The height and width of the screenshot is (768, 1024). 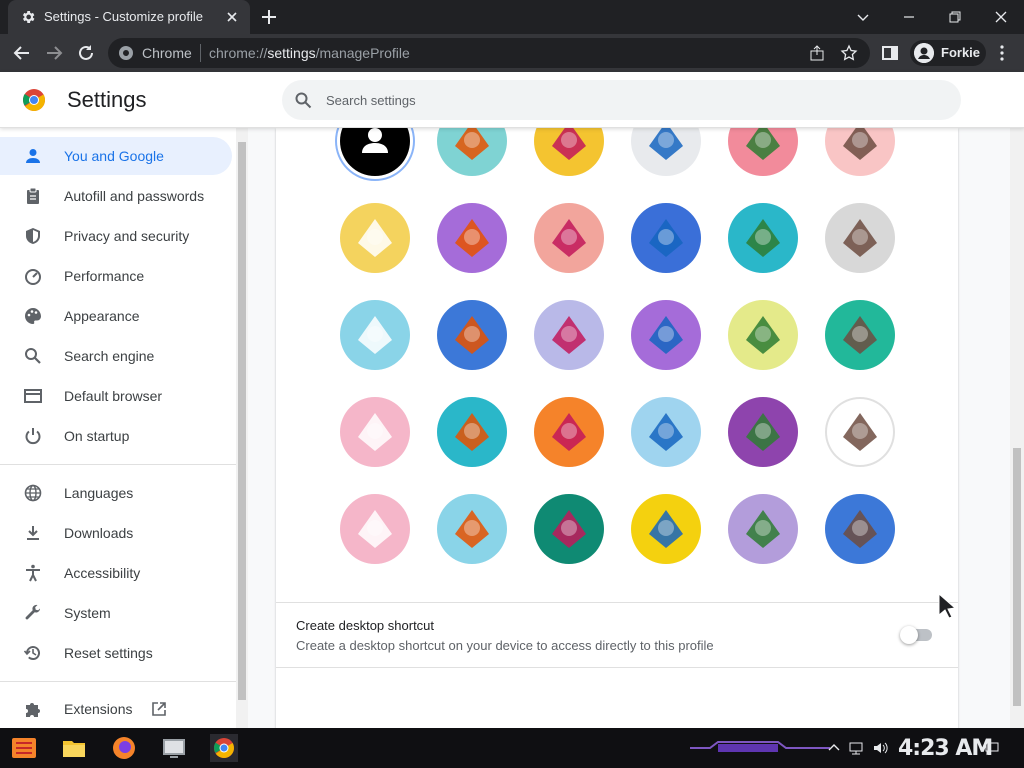 I want to click on share-icon, so click(x=817, y=53).